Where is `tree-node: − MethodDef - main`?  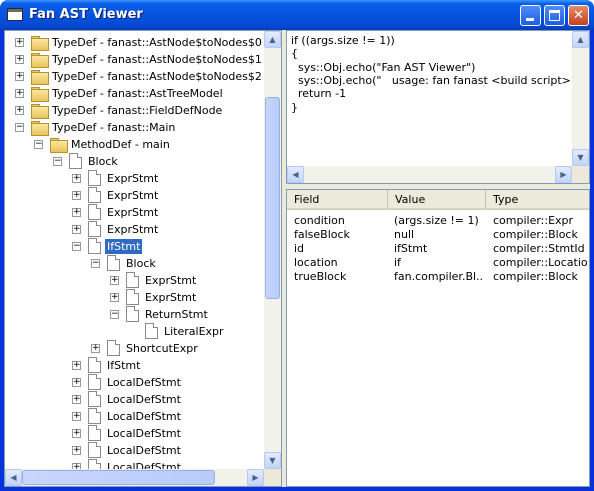 tree-node: − MethodDef - main is located at coordinates (134, 144).